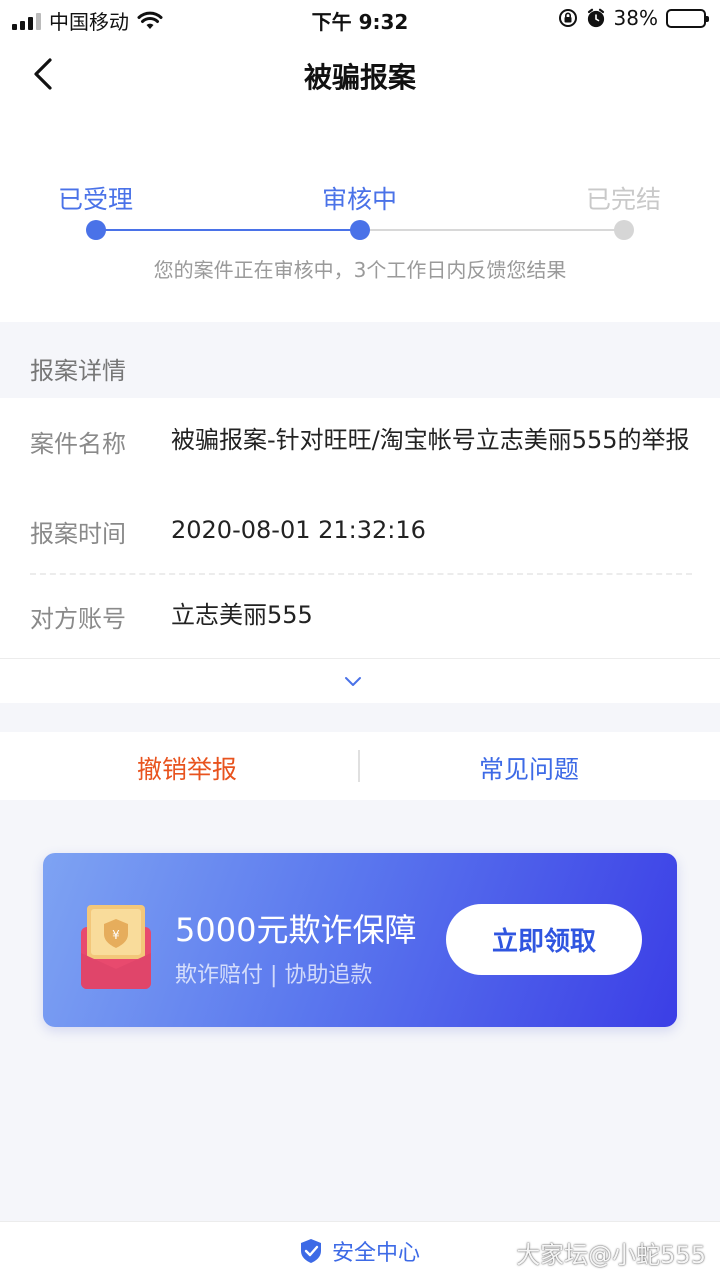 Image resolution: width=720 pixels, height=1280 pixels. Describe the element at coordinates (359, 77) in the screenshot. I see `page-title: 被骗报案` at that location.